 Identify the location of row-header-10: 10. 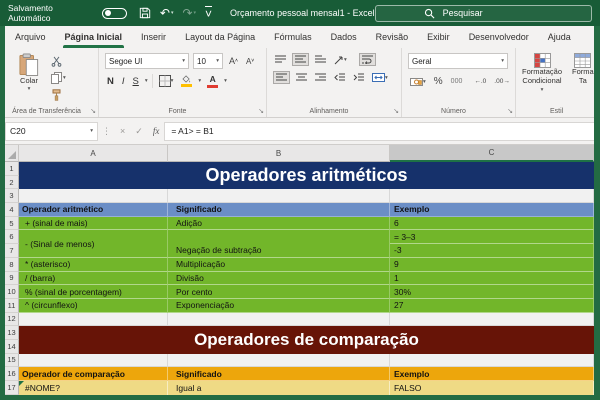
(12, 292).